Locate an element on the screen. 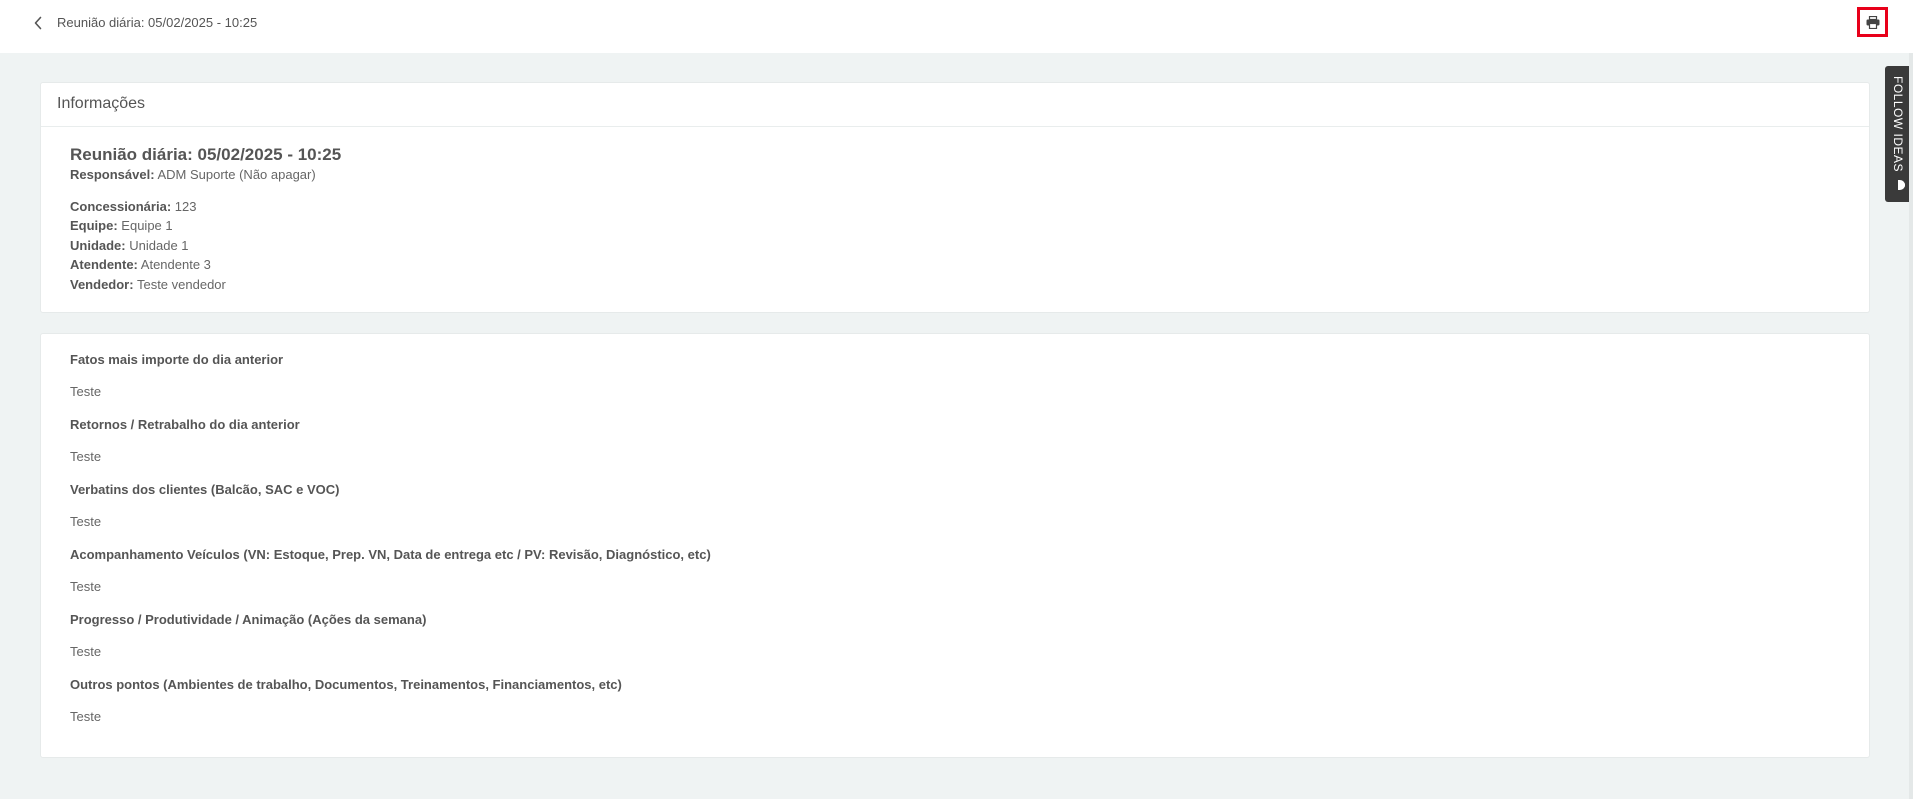 This screenshot has height=799, width=1913. field-label: Concessionária: is located at coordinates (121, 206).